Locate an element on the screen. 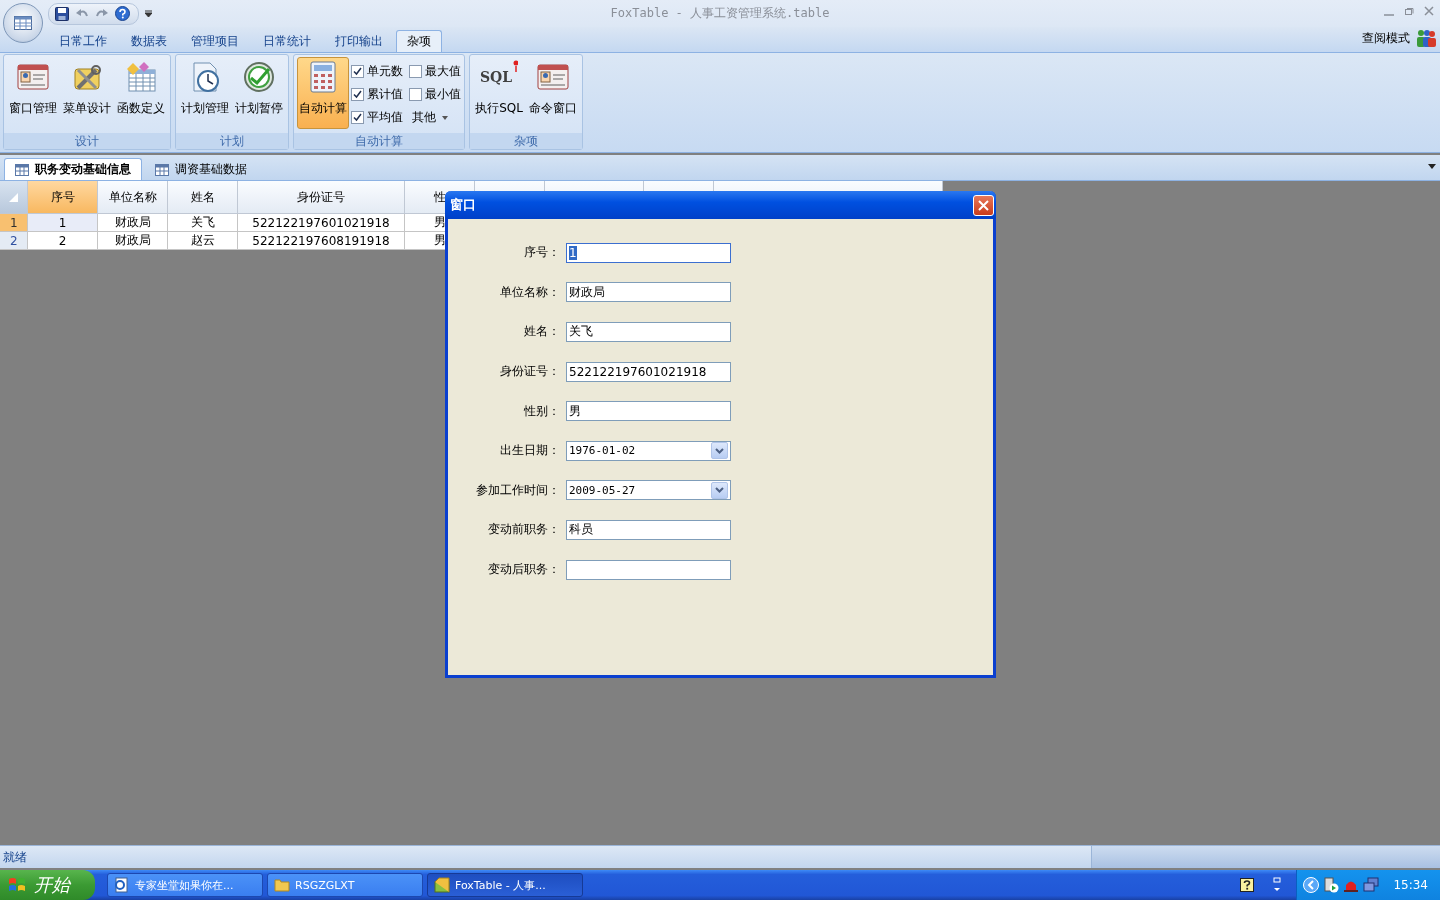 The height and width of the screenshot is (900, 1440). start-button: 开始 is located at coordinates (47, 885).